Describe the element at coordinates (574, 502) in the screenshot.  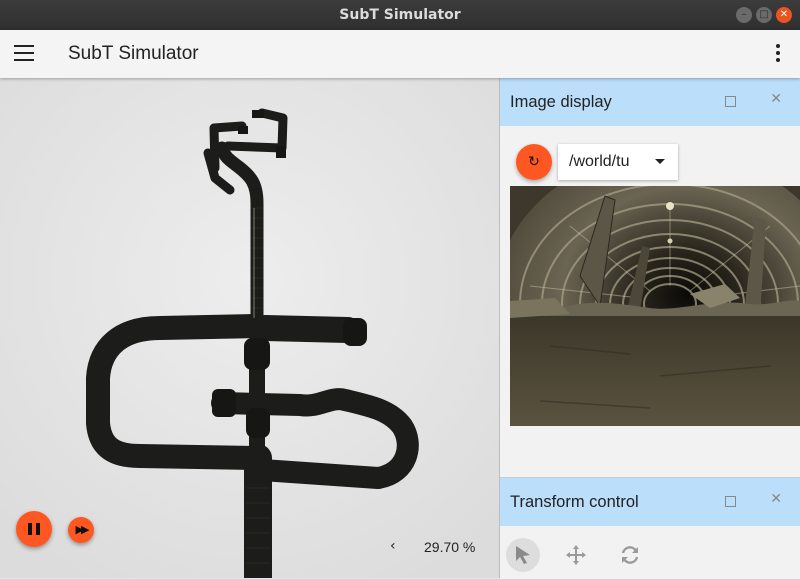
I see `transform-control-title: Transform control` at that location.